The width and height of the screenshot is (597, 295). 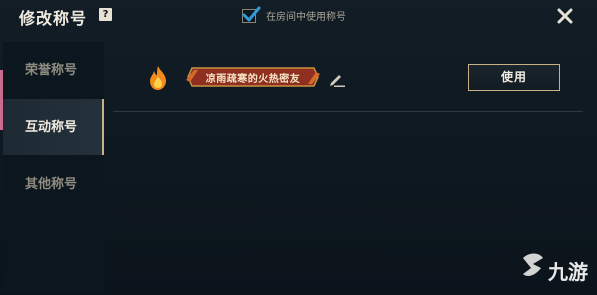 I want to click on watermark-text: 九游, so click(x=568, y=272).